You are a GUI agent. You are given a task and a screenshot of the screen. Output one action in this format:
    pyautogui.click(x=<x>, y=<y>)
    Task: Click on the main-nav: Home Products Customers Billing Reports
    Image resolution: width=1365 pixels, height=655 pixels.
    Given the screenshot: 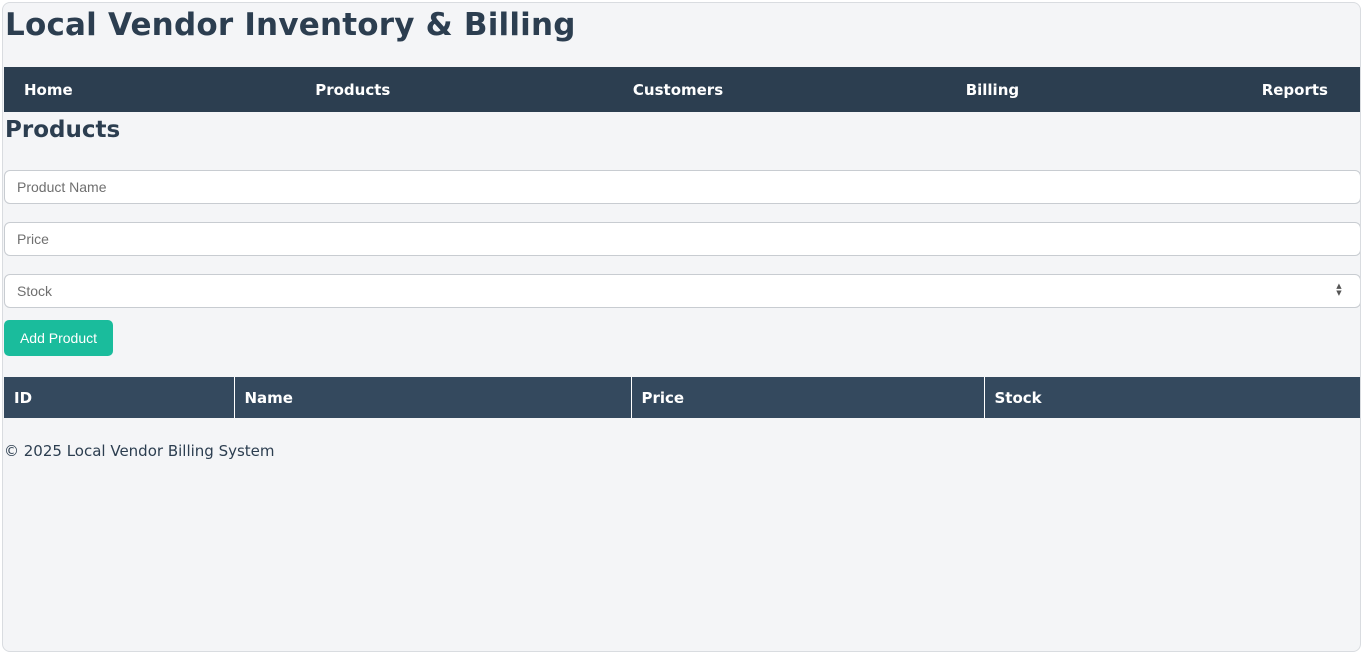 What is the action you would take?
    pyautogui.click(x=682, y=89)
    